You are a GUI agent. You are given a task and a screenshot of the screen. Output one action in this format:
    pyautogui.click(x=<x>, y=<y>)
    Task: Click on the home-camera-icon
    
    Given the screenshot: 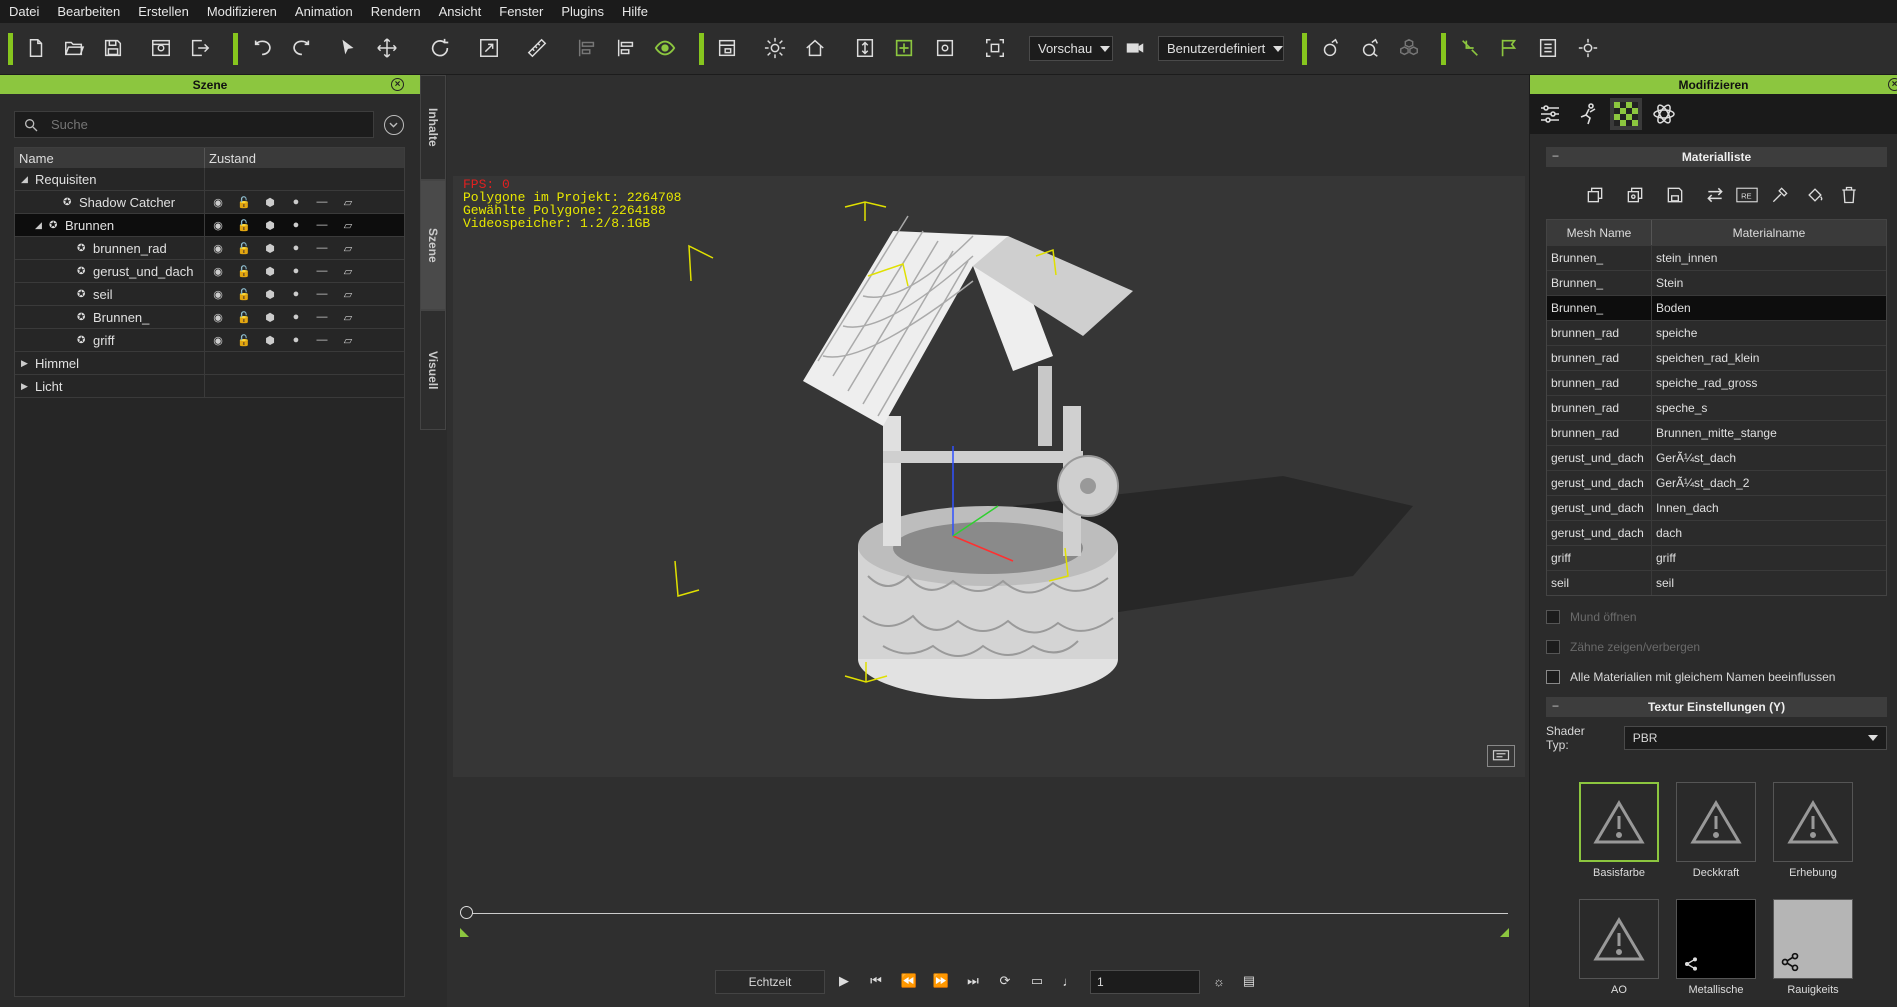 What is the action you would take?
    pyautogui.click(x=815, y=48)
    